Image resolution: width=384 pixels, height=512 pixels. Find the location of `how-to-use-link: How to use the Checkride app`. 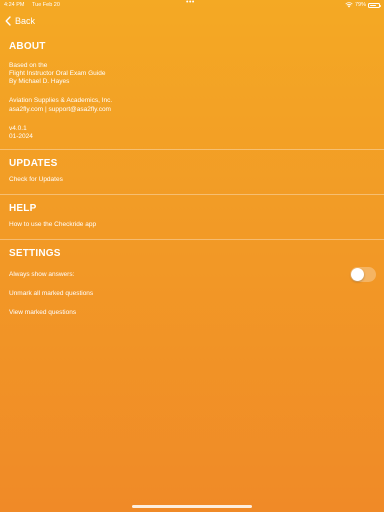

how-to-use-link: How to use the Checkride app is located at coordinates (52, 225).